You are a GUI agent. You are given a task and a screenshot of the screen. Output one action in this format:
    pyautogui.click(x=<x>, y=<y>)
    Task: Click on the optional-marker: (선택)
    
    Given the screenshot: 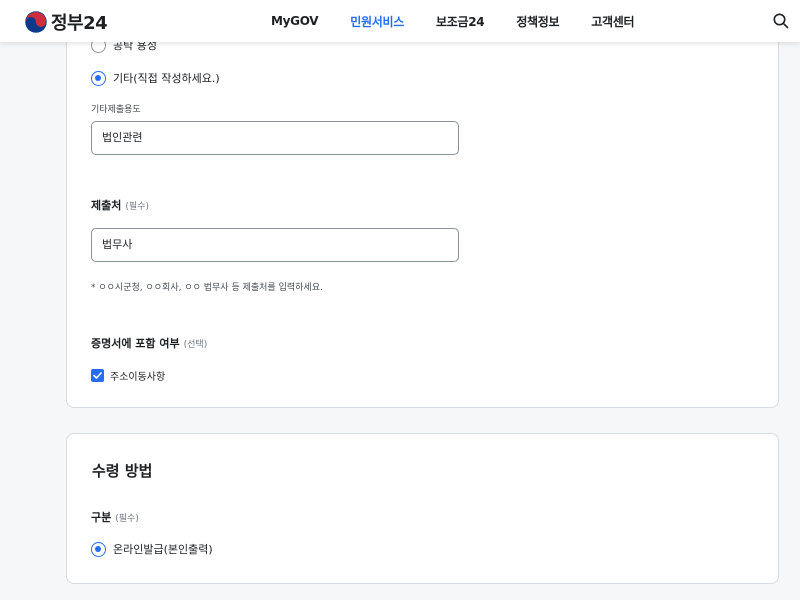 What is the action you would take?
    pyautogui.click(x=195, y=345)
    